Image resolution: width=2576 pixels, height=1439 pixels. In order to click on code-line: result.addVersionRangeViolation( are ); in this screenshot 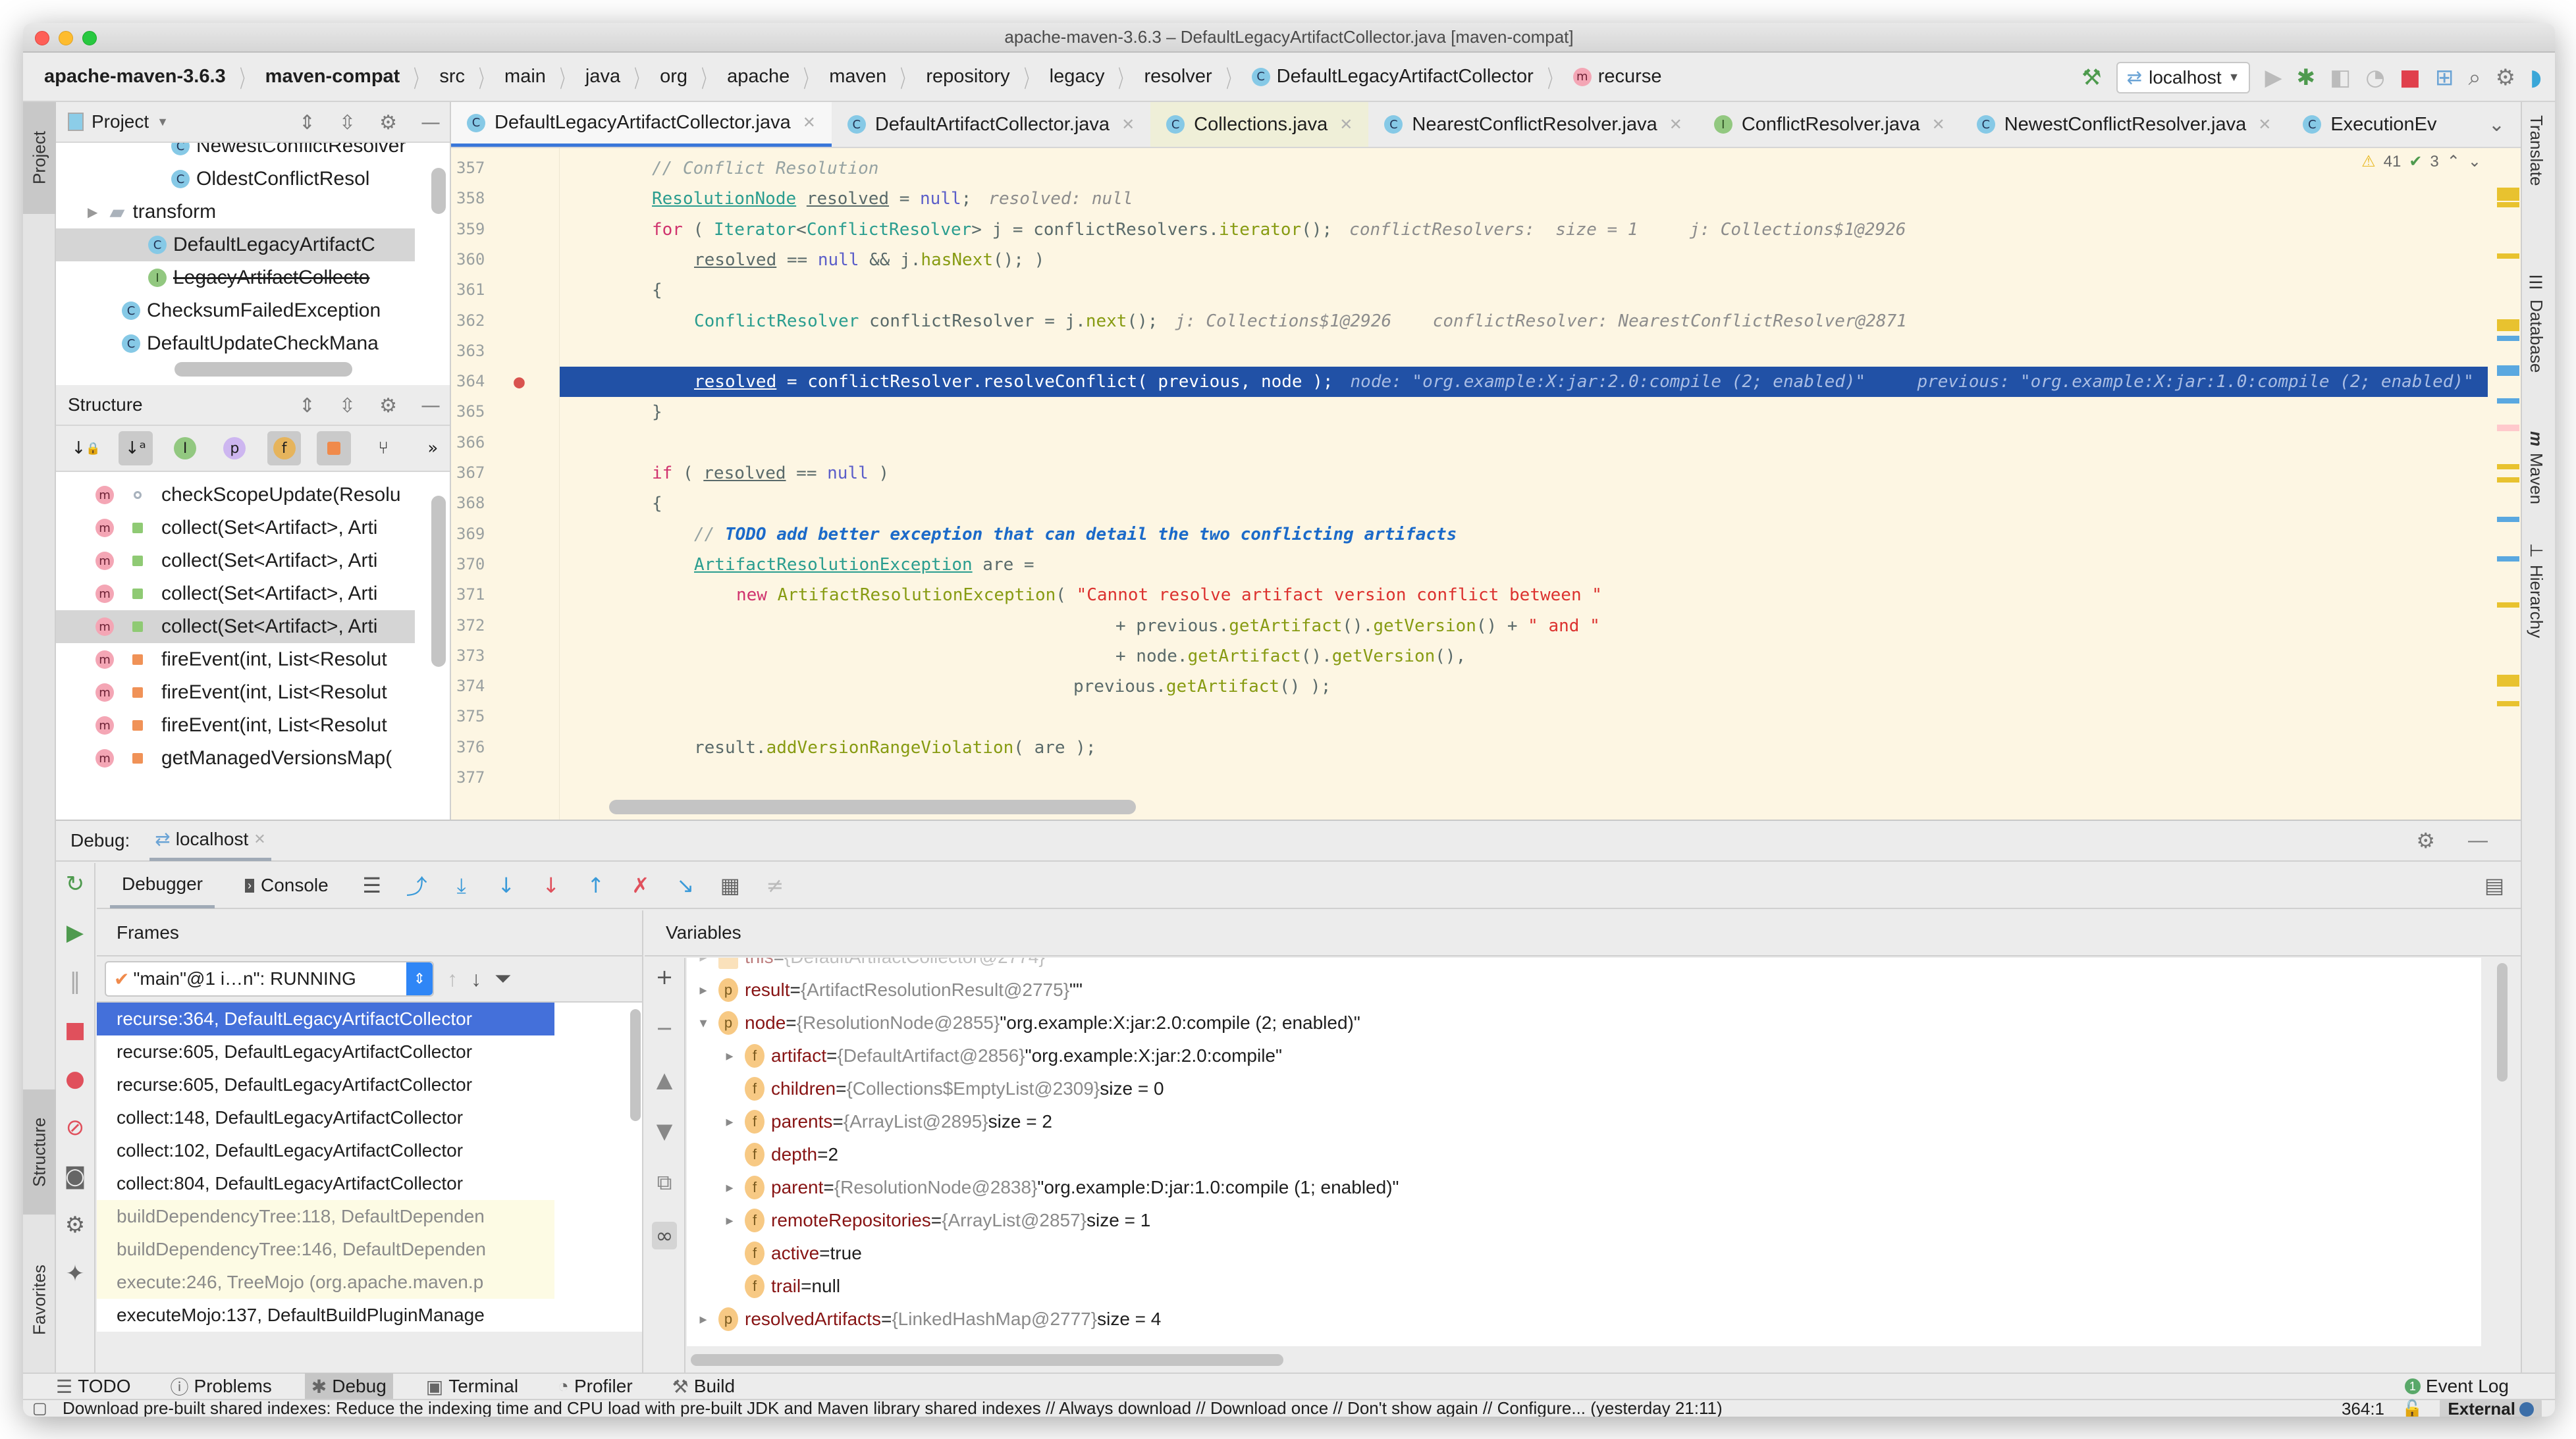, I will do `click(1524, 748)`.